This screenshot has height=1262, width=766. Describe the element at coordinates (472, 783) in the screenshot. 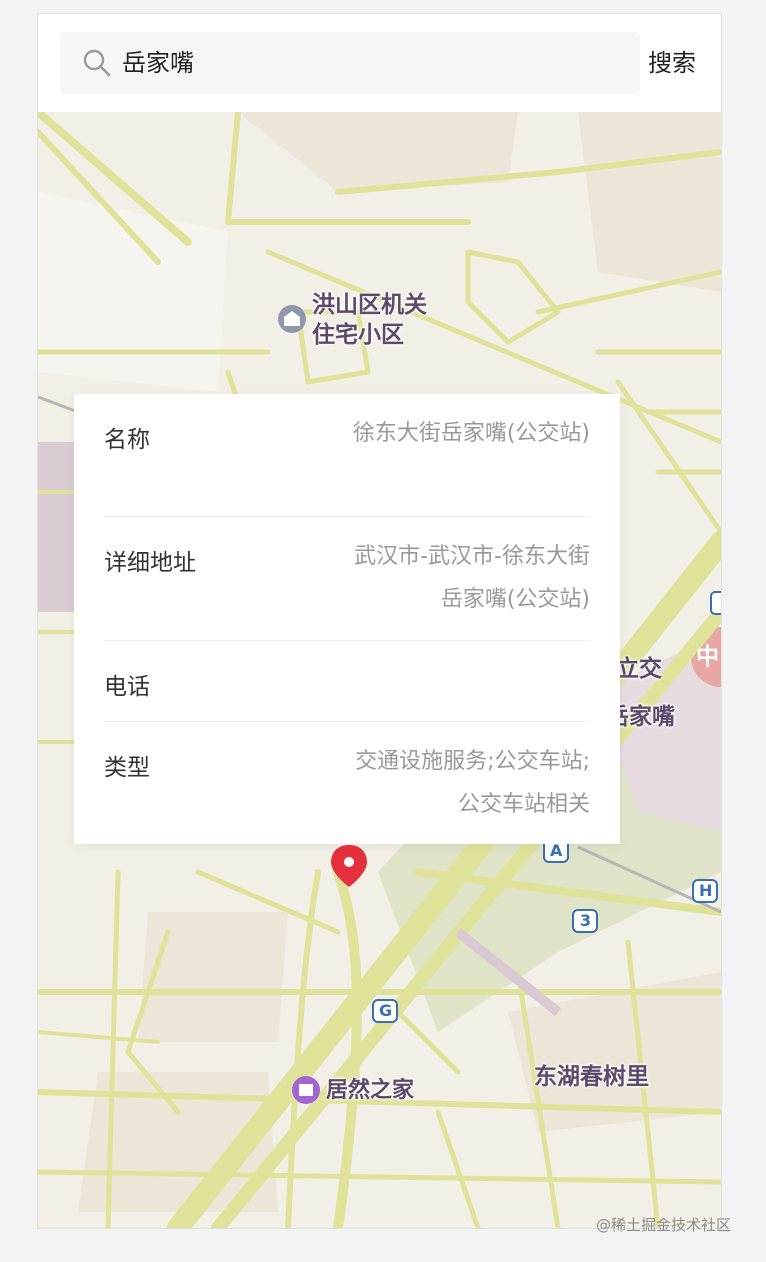

I see `info-value-type: 交通设施服务;公交车站;公交车站相关` at that location.